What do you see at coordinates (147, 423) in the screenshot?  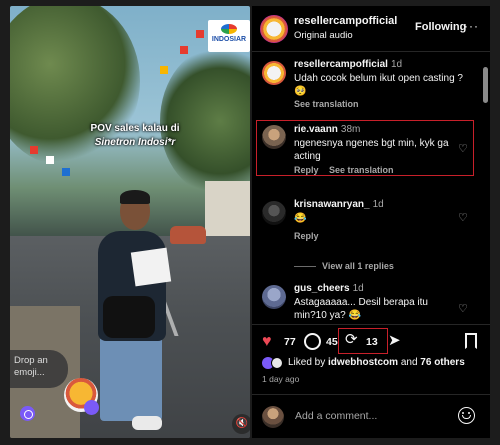 I see `person-shoe` at bounding box center [147, 423].